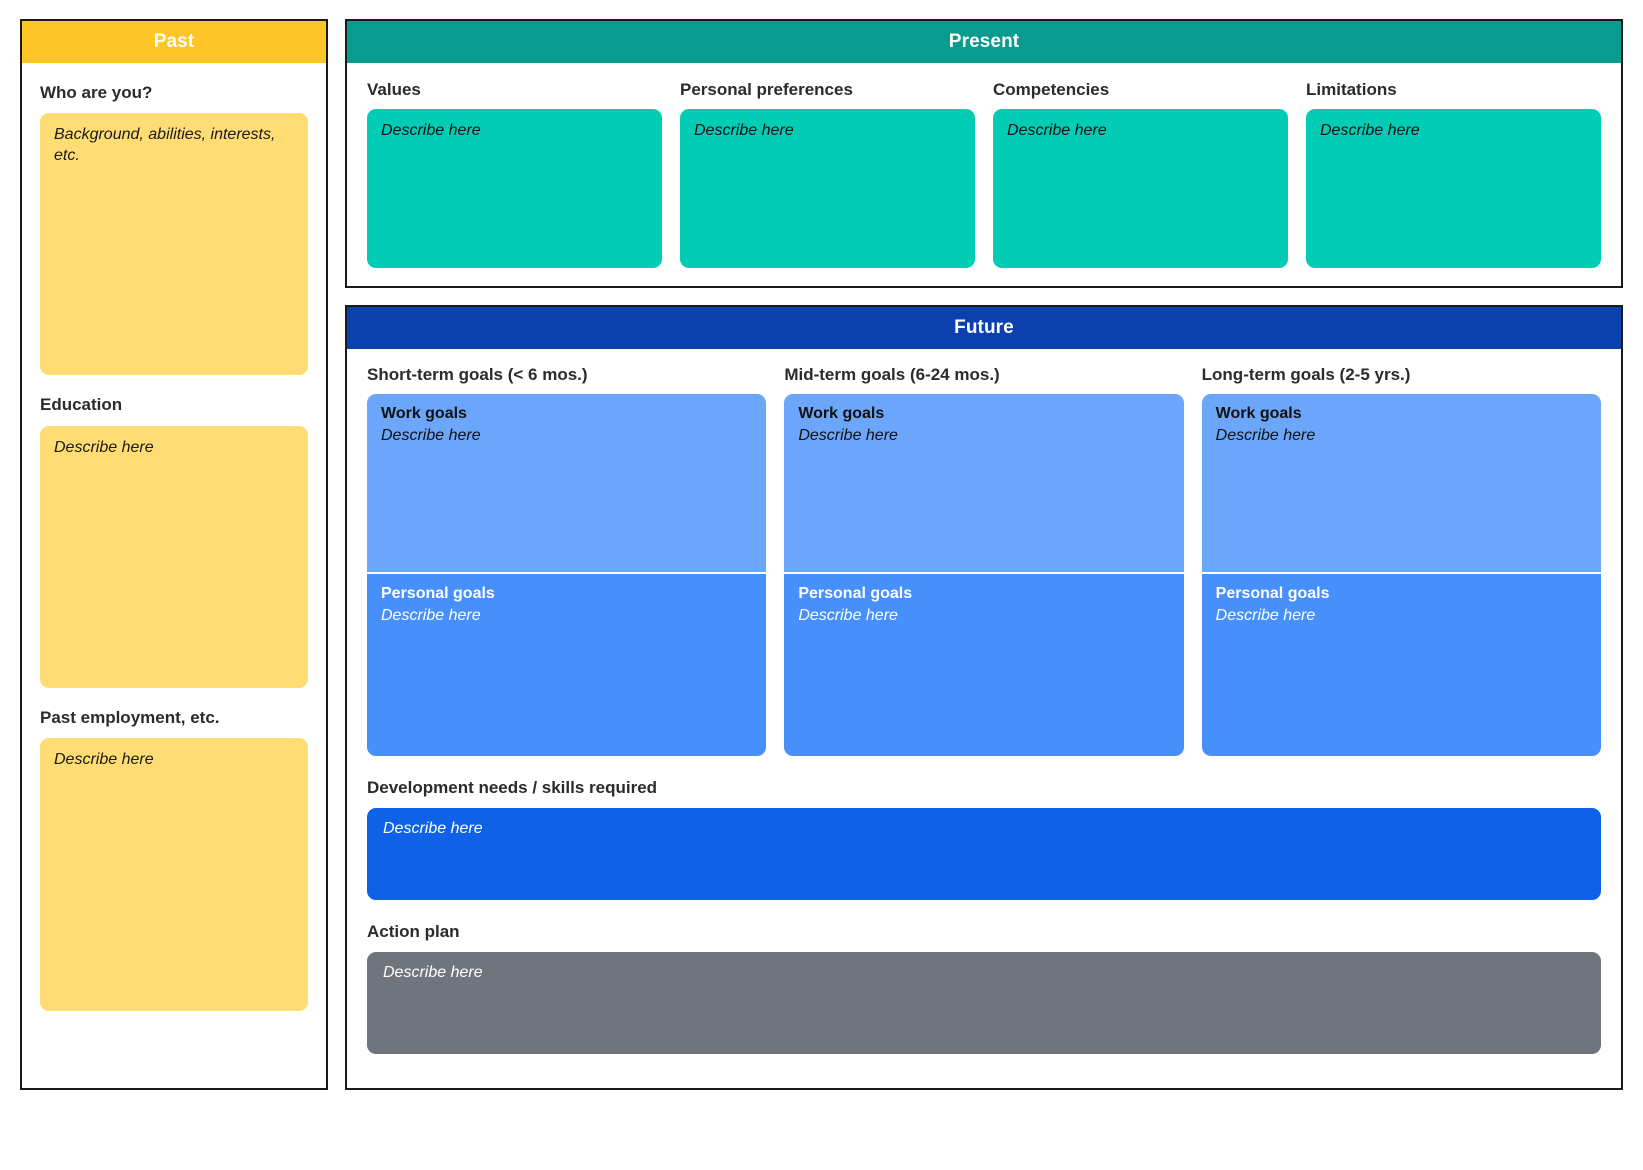 Image resolution: width=1643 pixels, height=1170 pixels. What do you see at coordinates (1272, 594) in the screenshot?
I see `long-term-personal-goals-title: Personal goals` at bounding box center [1272, 594].